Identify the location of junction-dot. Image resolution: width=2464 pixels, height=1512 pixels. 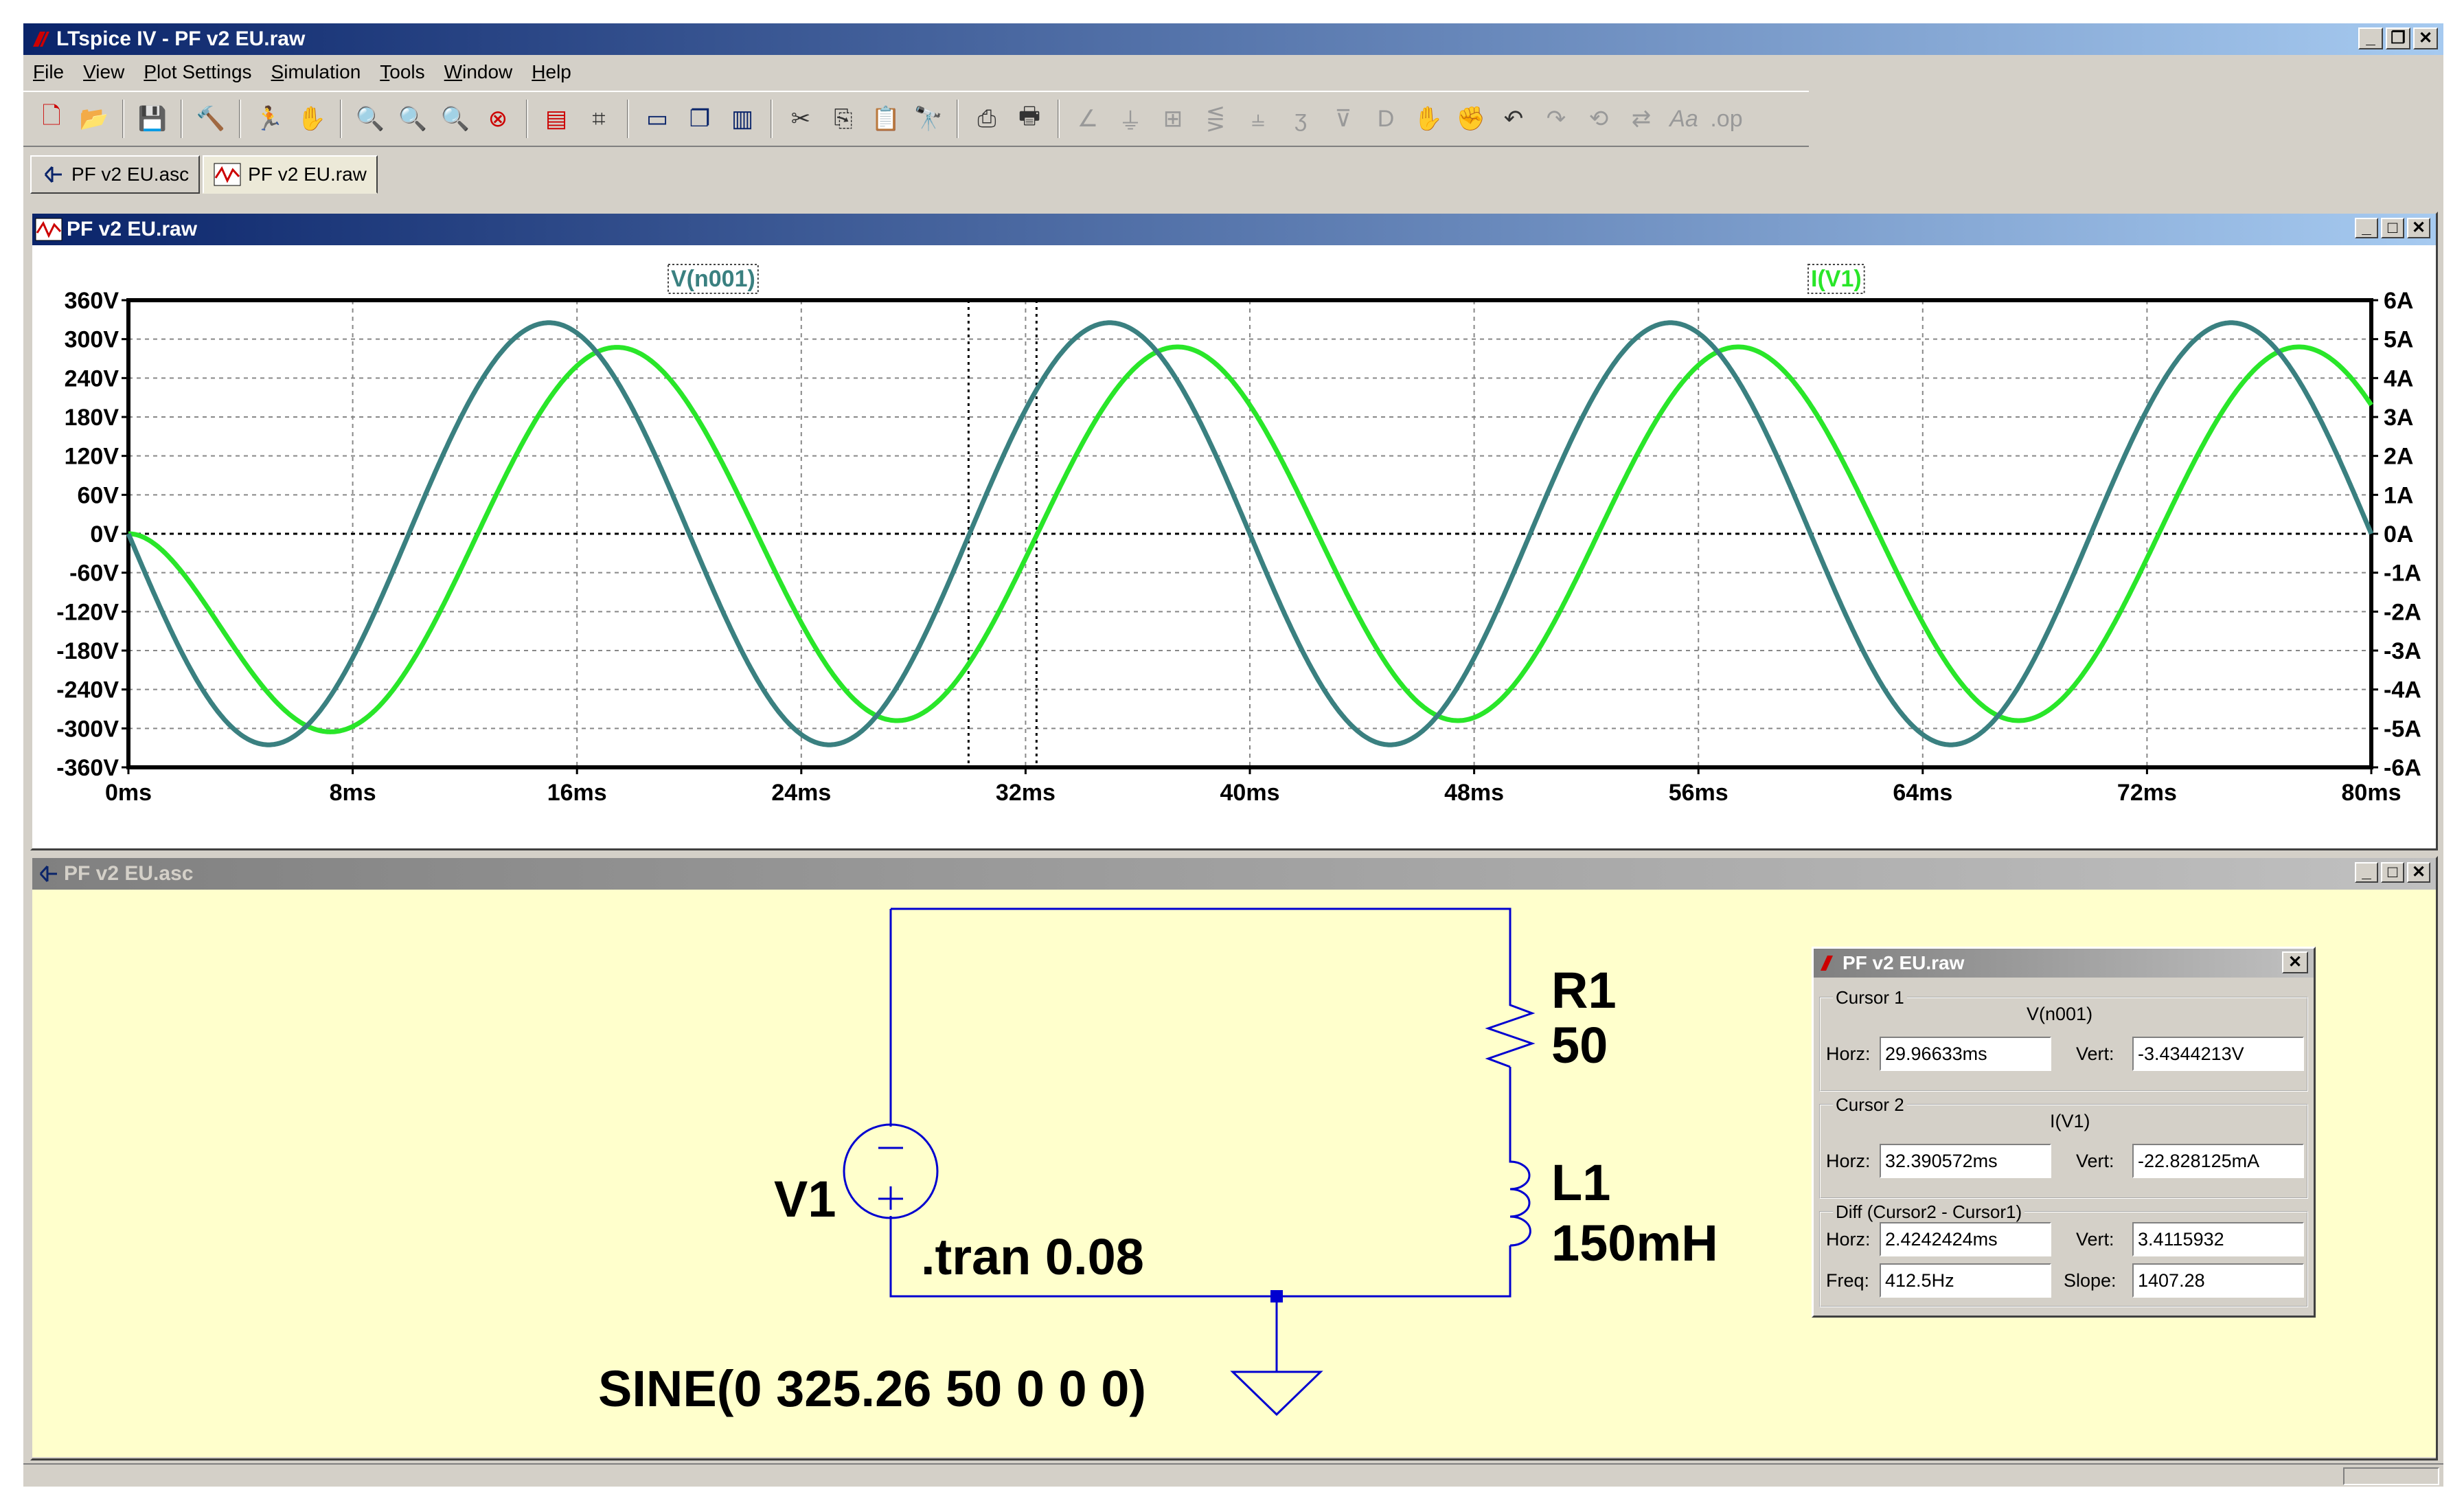
(1276, 1296).